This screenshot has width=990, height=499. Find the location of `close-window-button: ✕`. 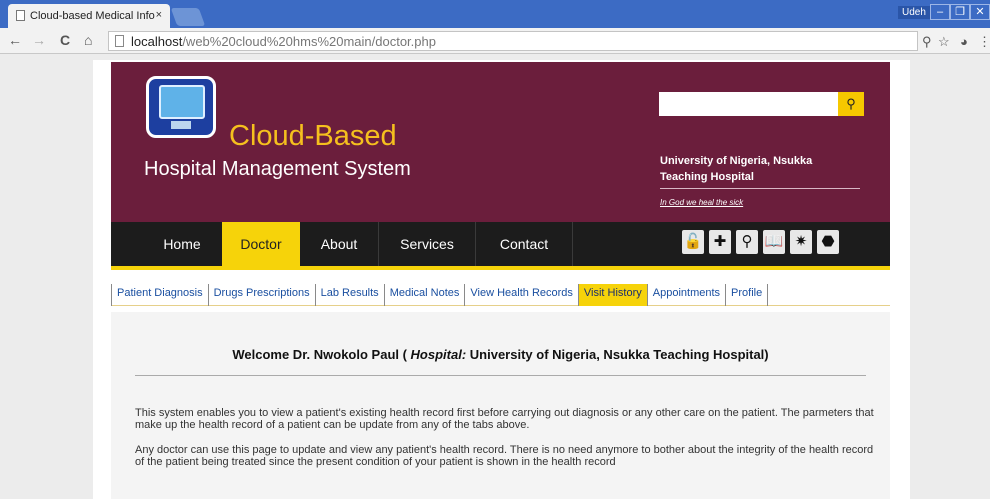

close-window-button: ✕ is located at coordinates (980, 12).